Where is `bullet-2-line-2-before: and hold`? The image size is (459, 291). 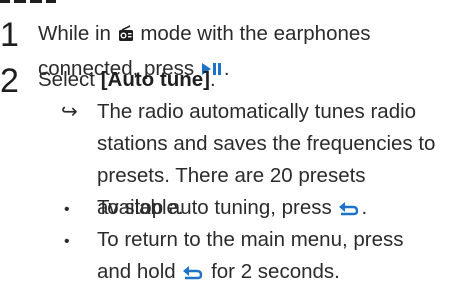 bullet-2-line-2-before: and hold is located at coordinates (136, 271).